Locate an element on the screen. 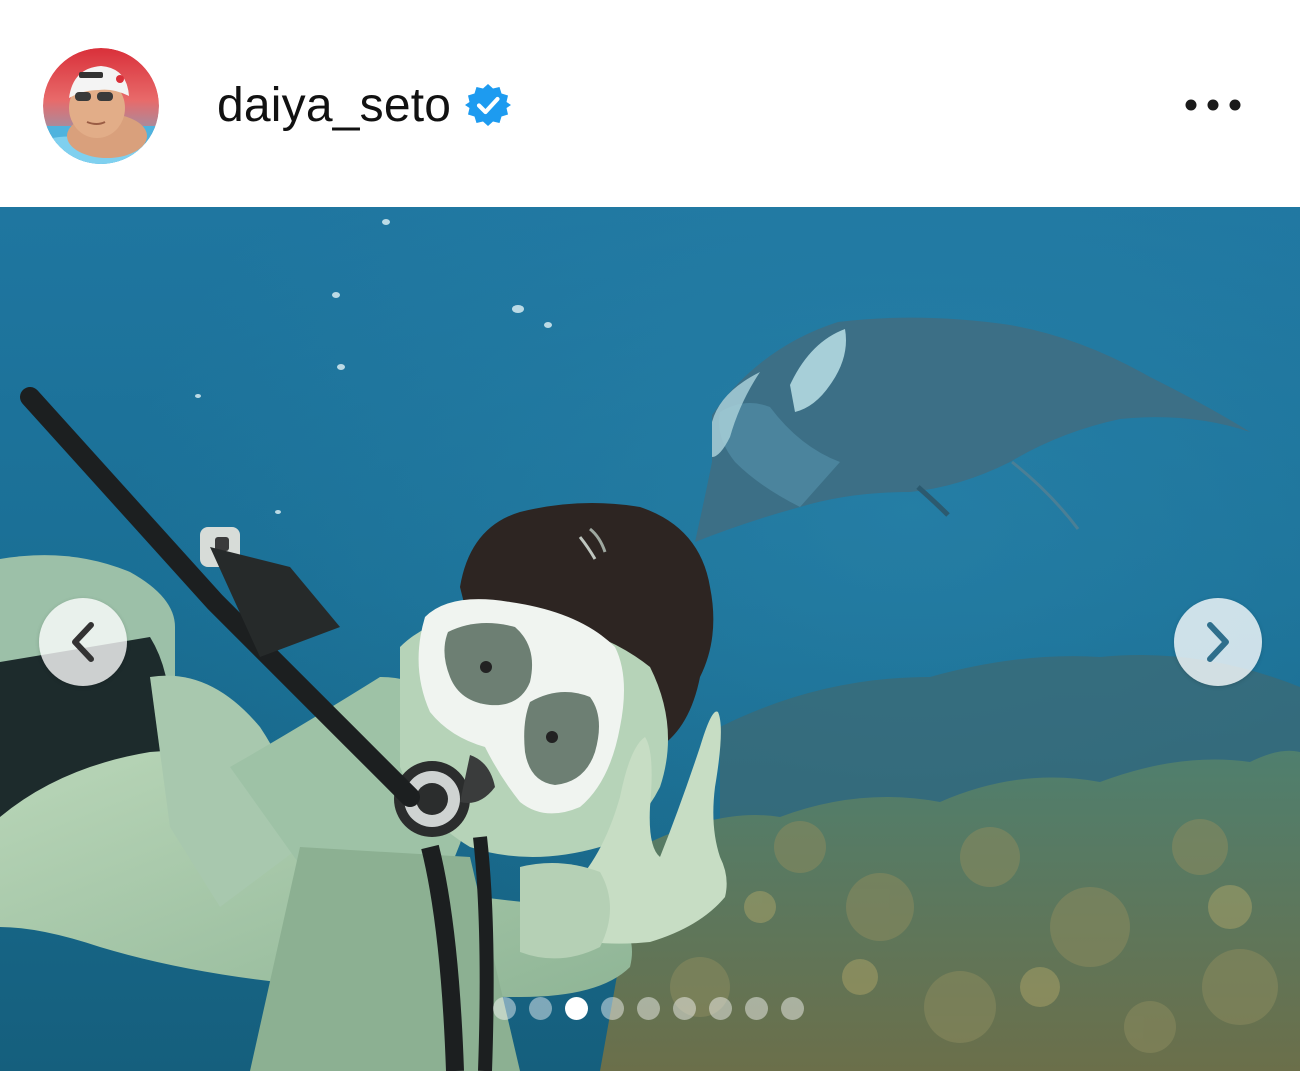 The image size is (1300, 1071). more-options-icon is located at coordinates (1213, 105).